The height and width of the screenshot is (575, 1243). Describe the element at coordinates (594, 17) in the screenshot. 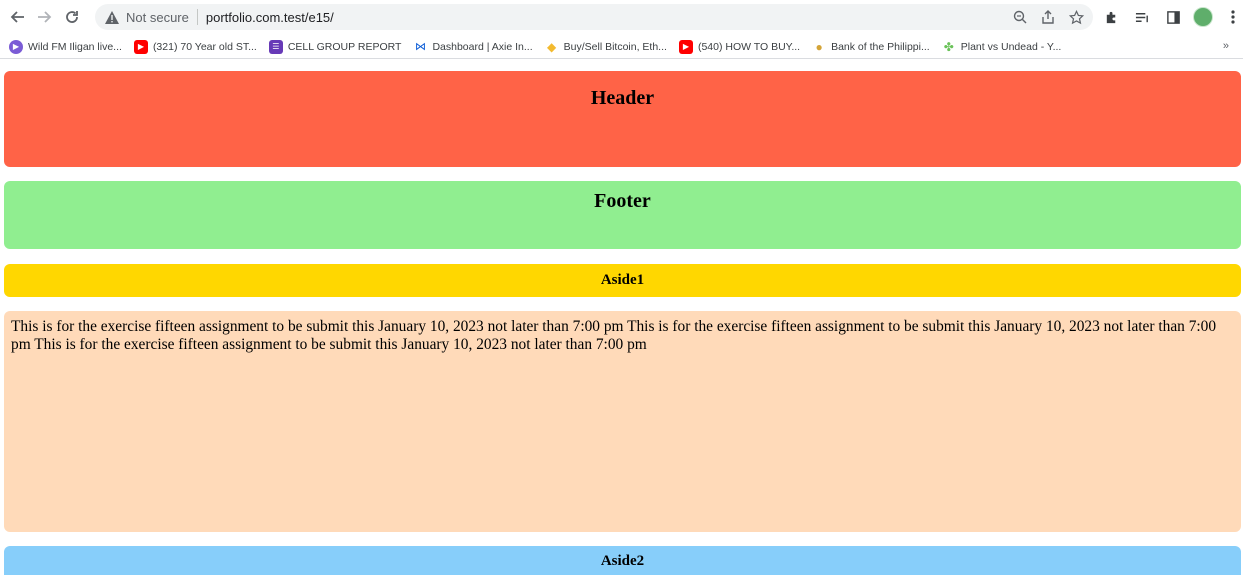

I see `address-bar: Not secure portfolio.com.test/e15/` at that location.